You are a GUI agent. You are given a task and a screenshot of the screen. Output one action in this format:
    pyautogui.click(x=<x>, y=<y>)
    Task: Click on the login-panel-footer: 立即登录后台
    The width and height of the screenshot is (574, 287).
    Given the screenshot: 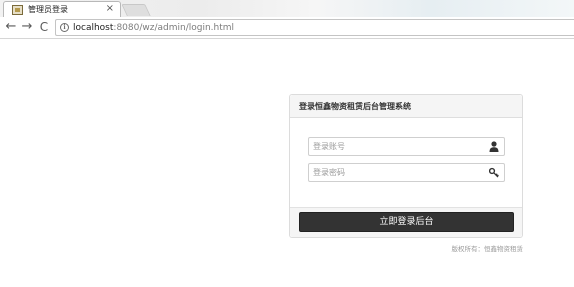 What is the action you would take?
    pyautogui.click(x=406, y=222)
    